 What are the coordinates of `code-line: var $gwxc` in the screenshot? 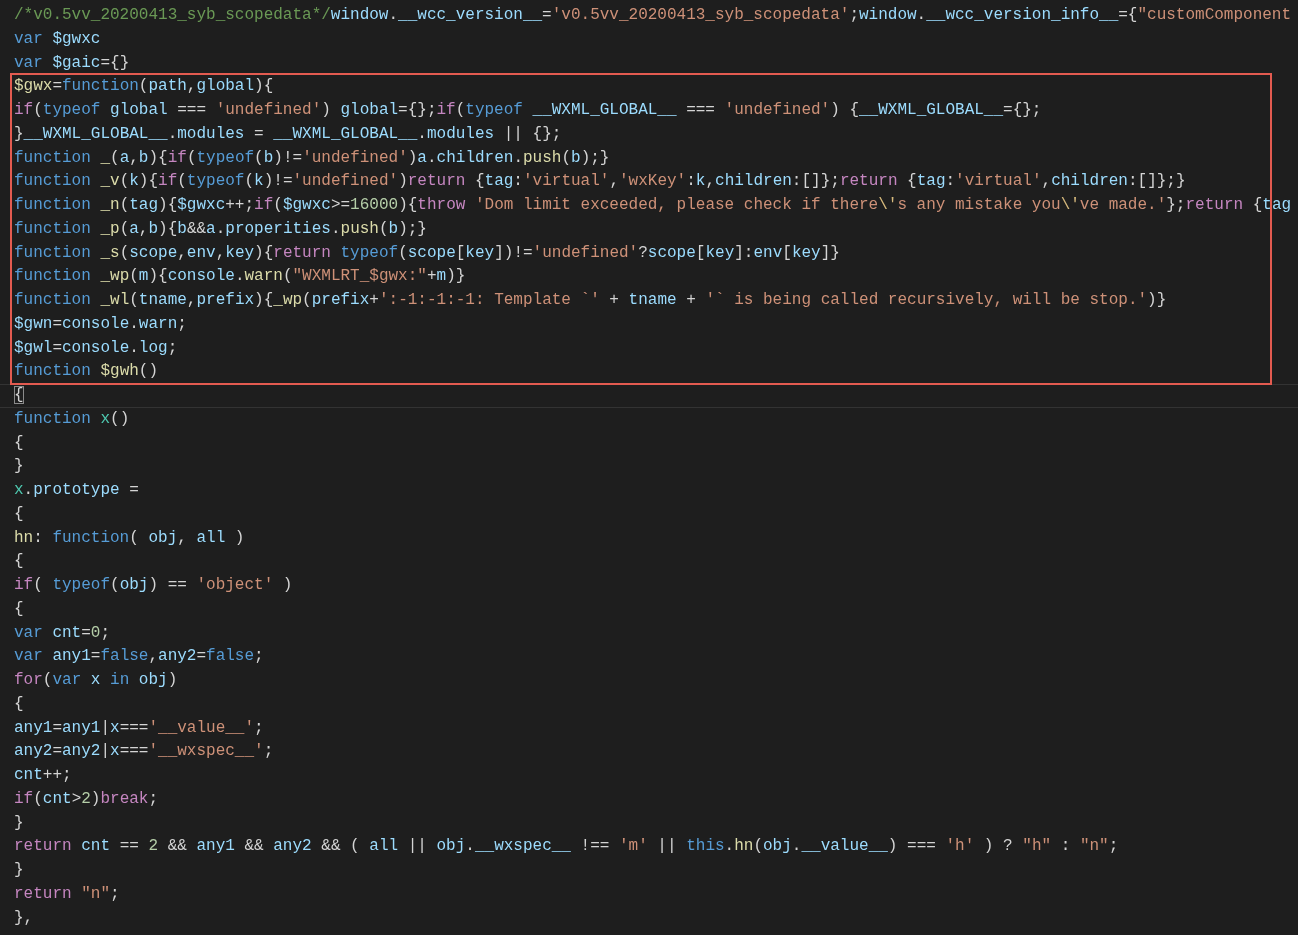 It's located at (57, 39).